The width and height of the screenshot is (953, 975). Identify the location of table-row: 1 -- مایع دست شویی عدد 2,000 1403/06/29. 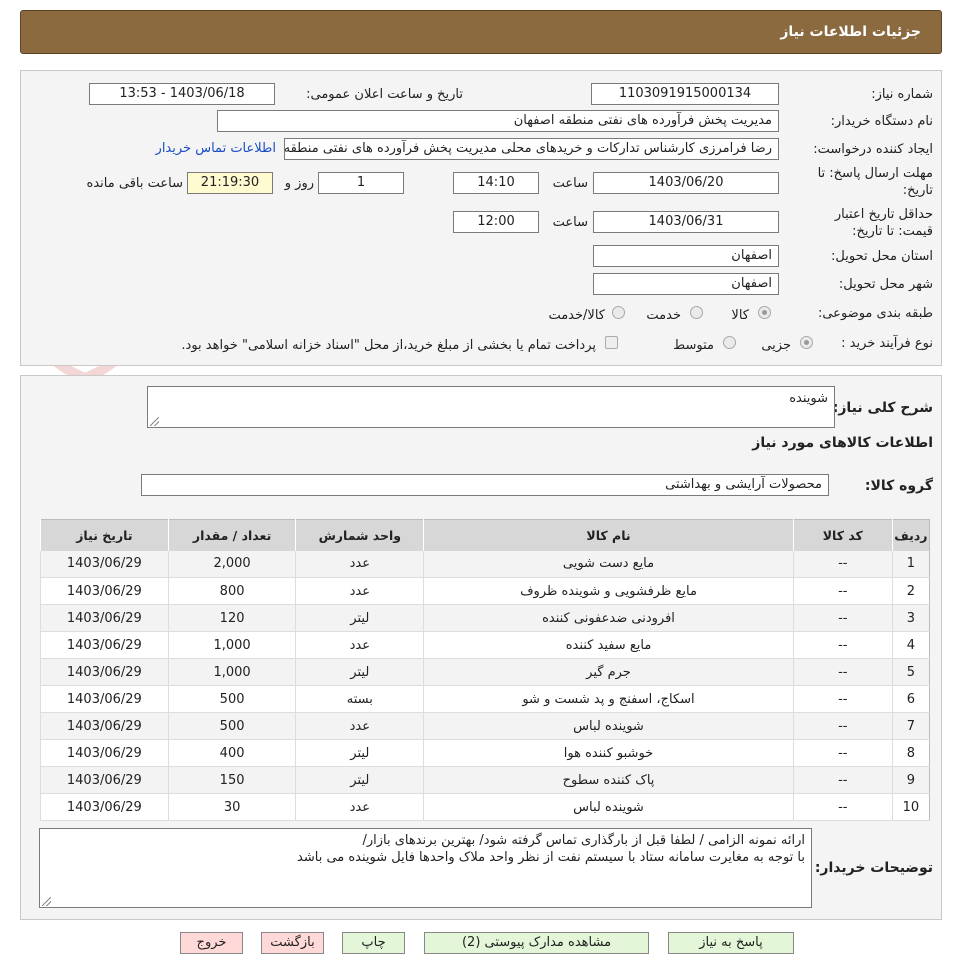
(485, 564).